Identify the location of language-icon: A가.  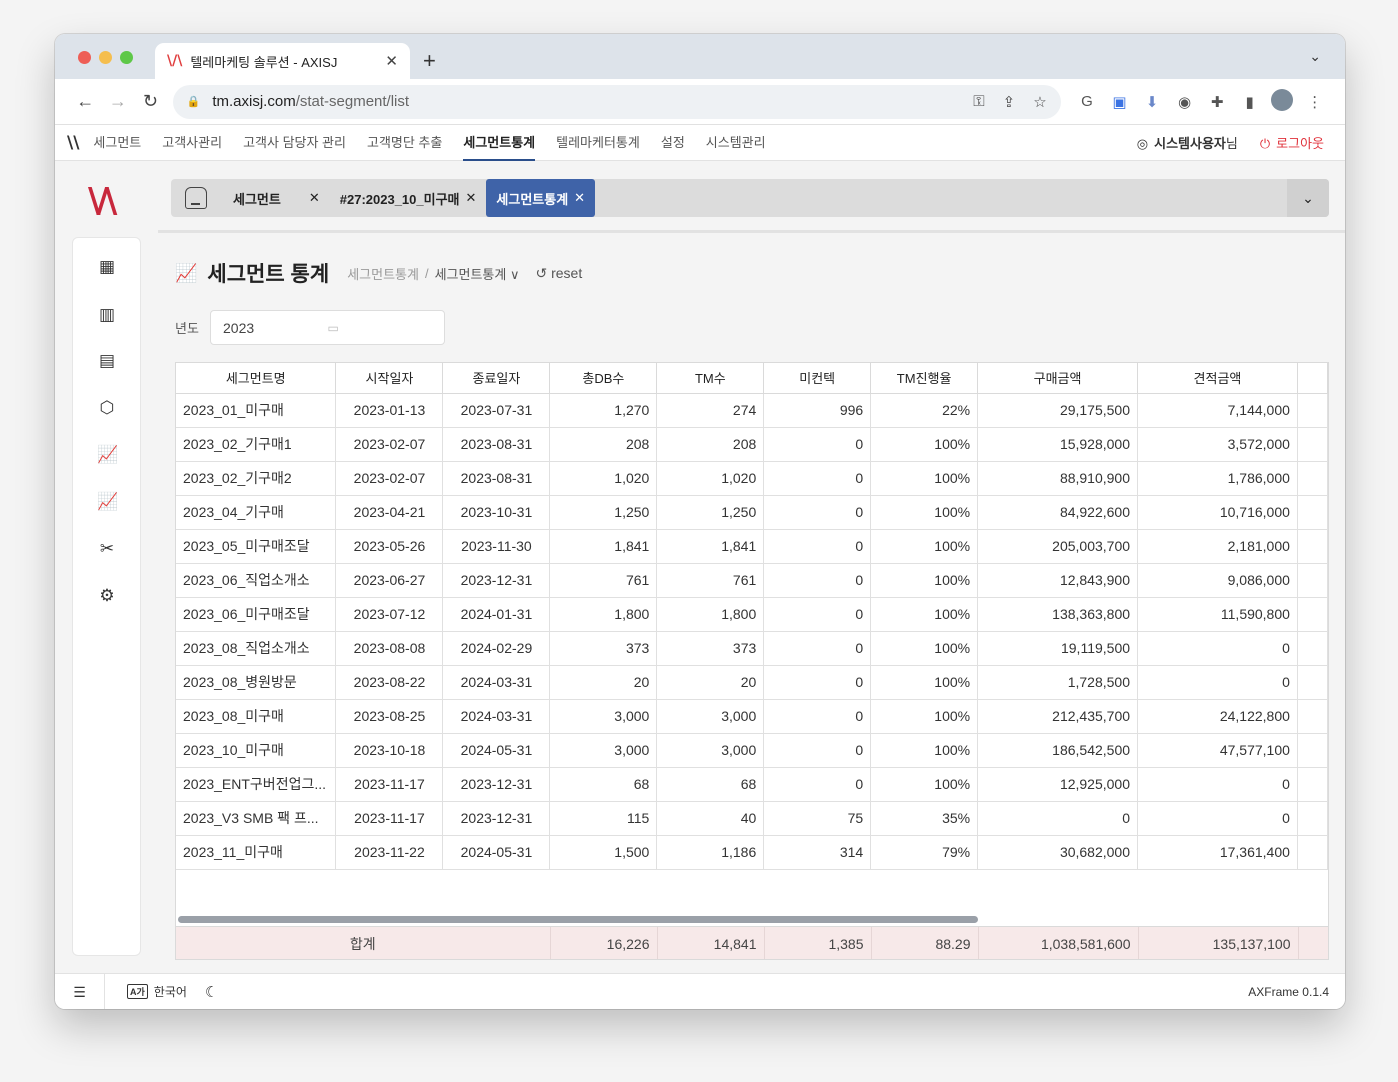
(137, 991).